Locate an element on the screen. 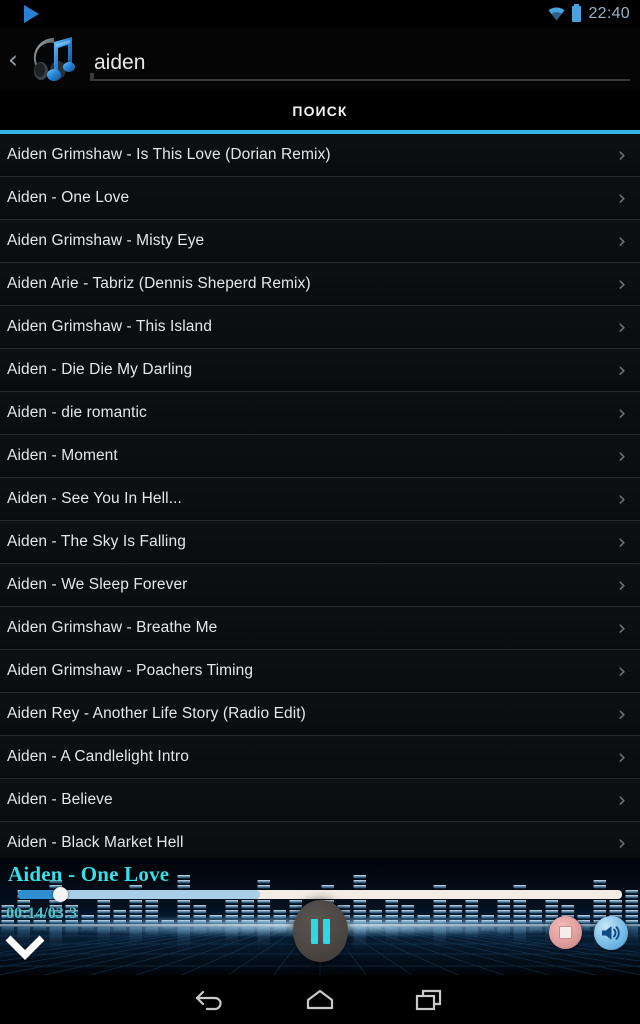  volume-button is located at coordinates (611, 933).